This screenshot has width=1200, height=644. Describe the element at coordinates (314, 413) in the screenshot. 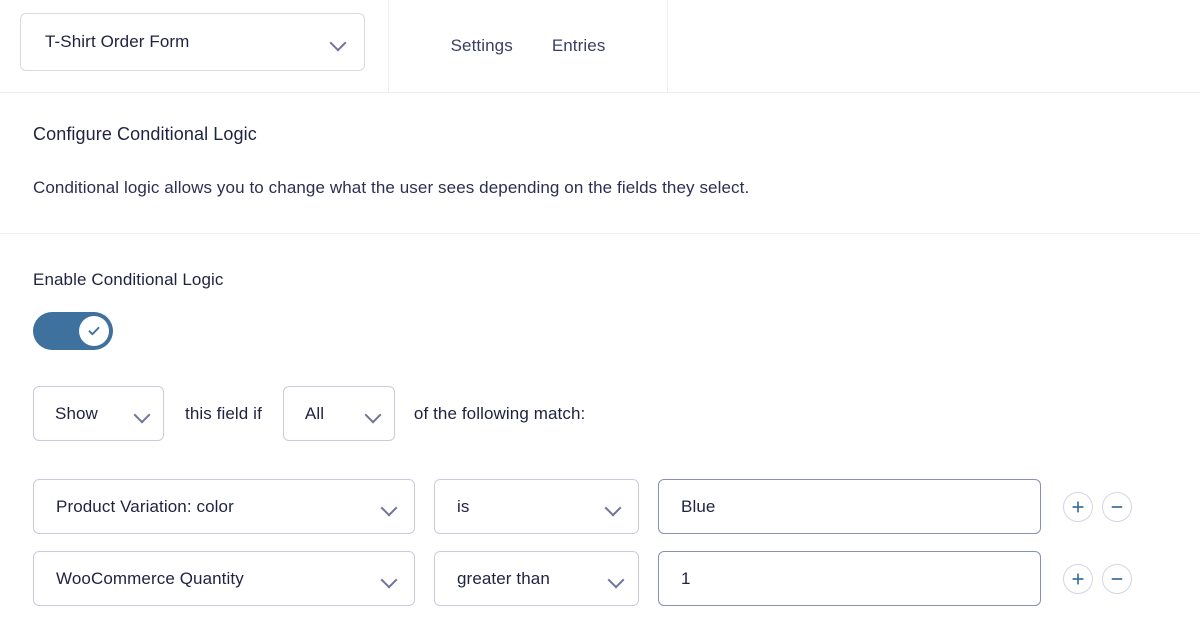

I see `match-type-select-value: All` at that location.